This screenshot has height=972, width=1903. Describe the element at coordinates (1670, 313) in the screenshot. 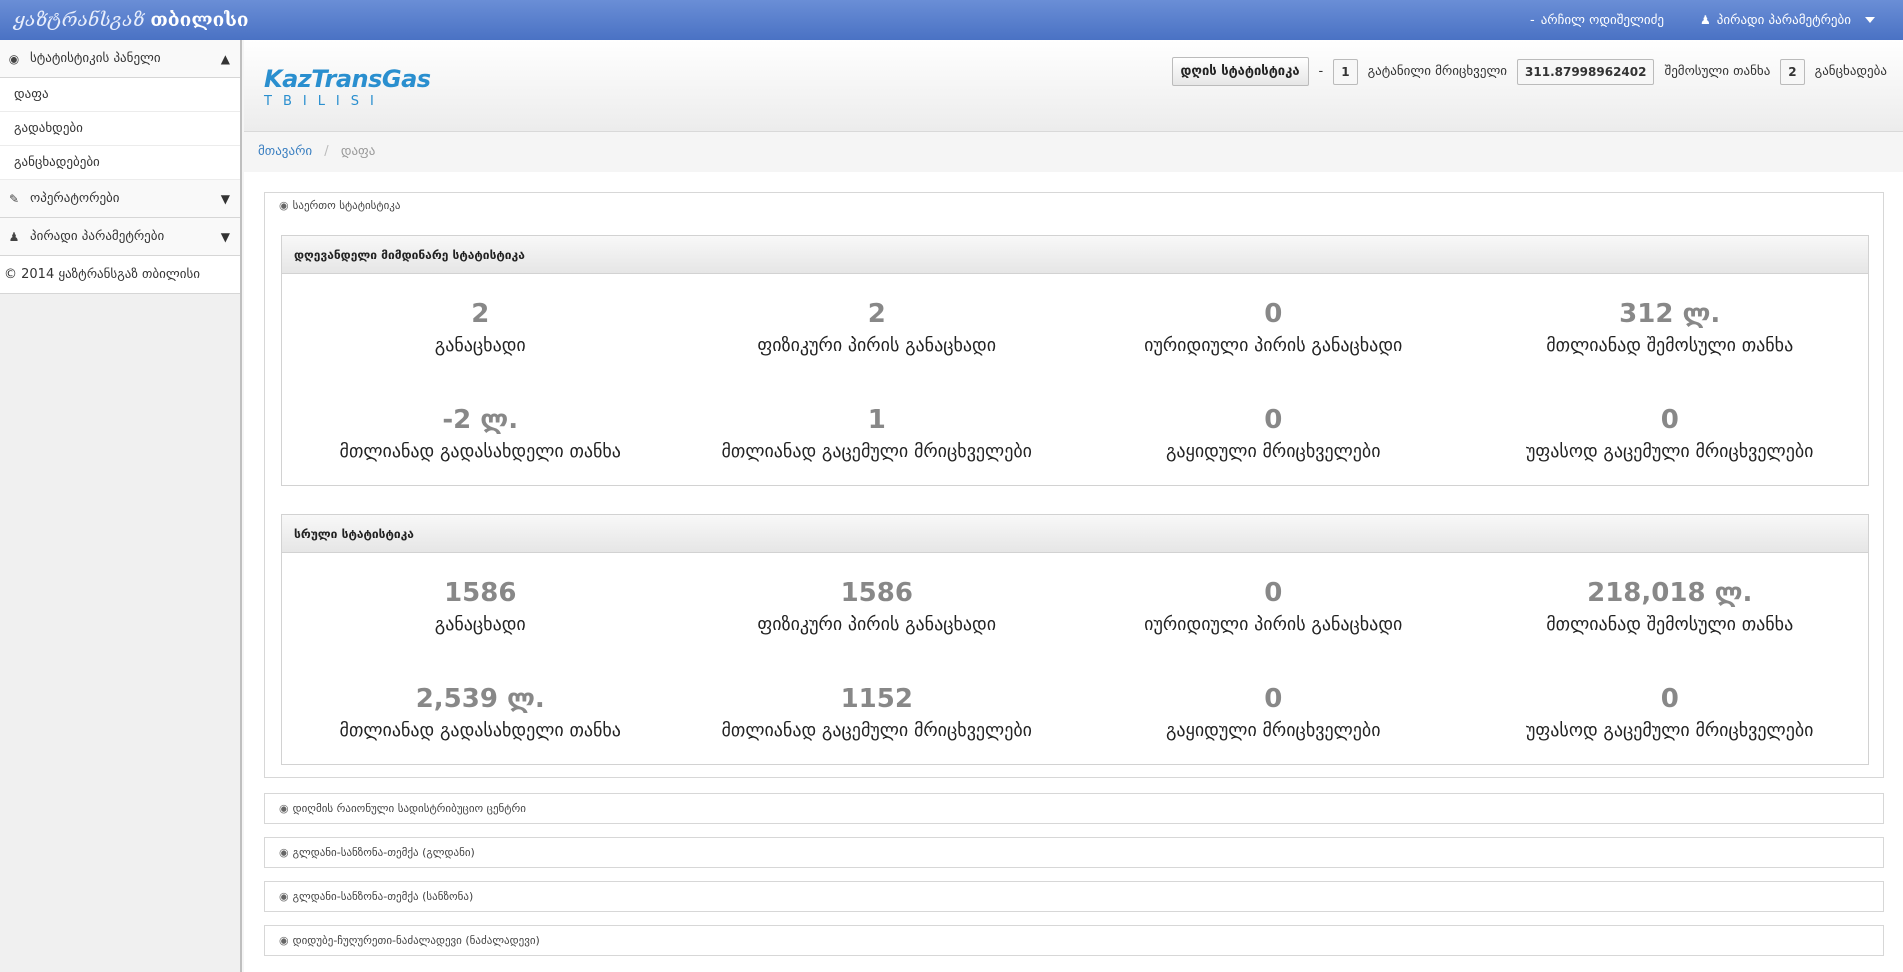

I see `stat-value: 312 ლ.` at that location.